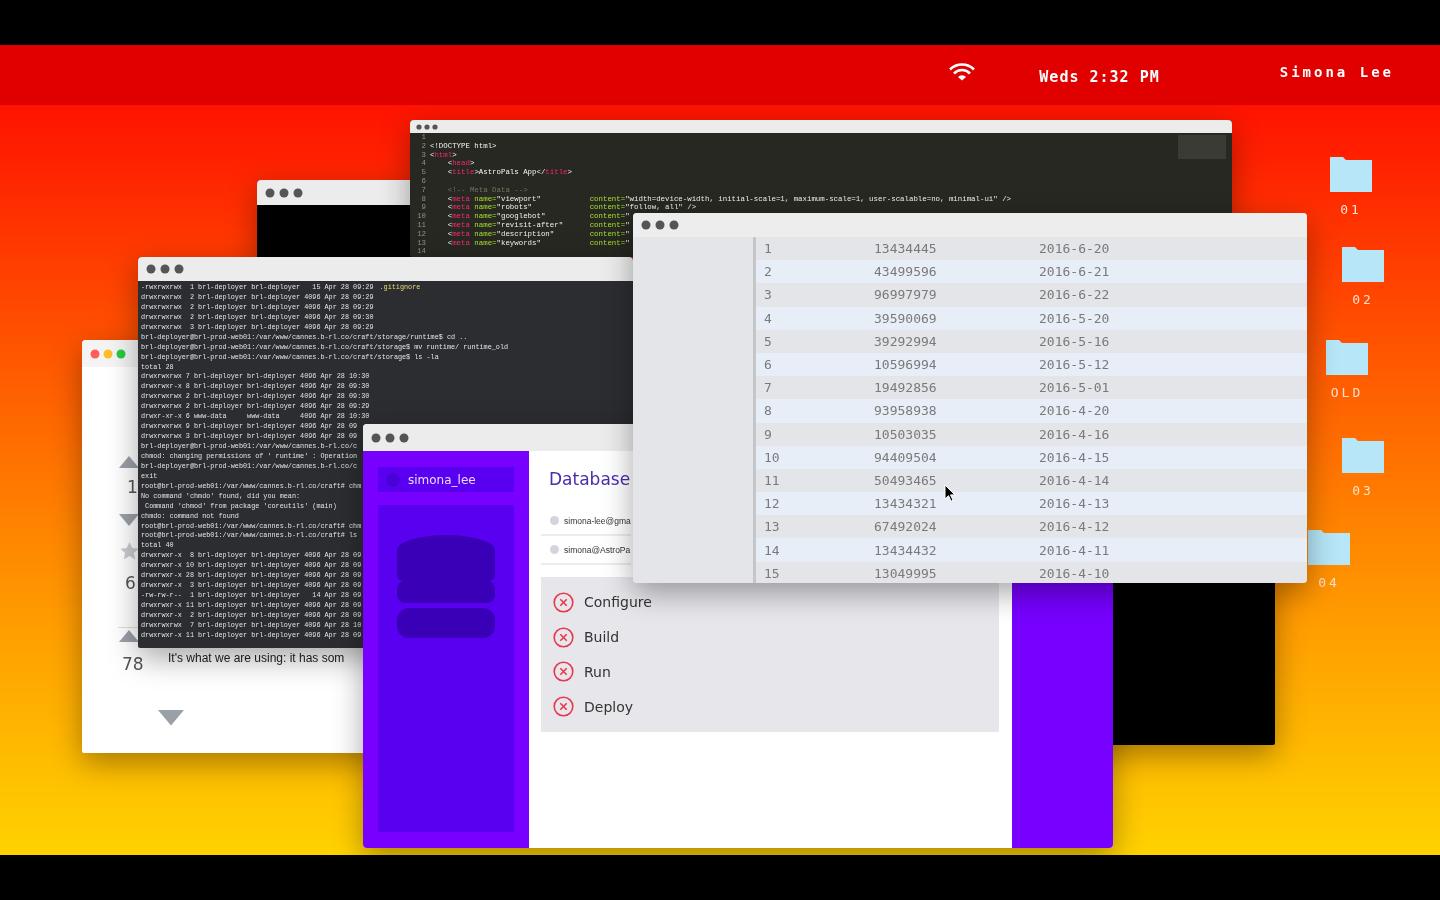 This screenshot has height=900, width=1440. I want to click on clock: Weds 2:32 PM, so click(1099, 77).